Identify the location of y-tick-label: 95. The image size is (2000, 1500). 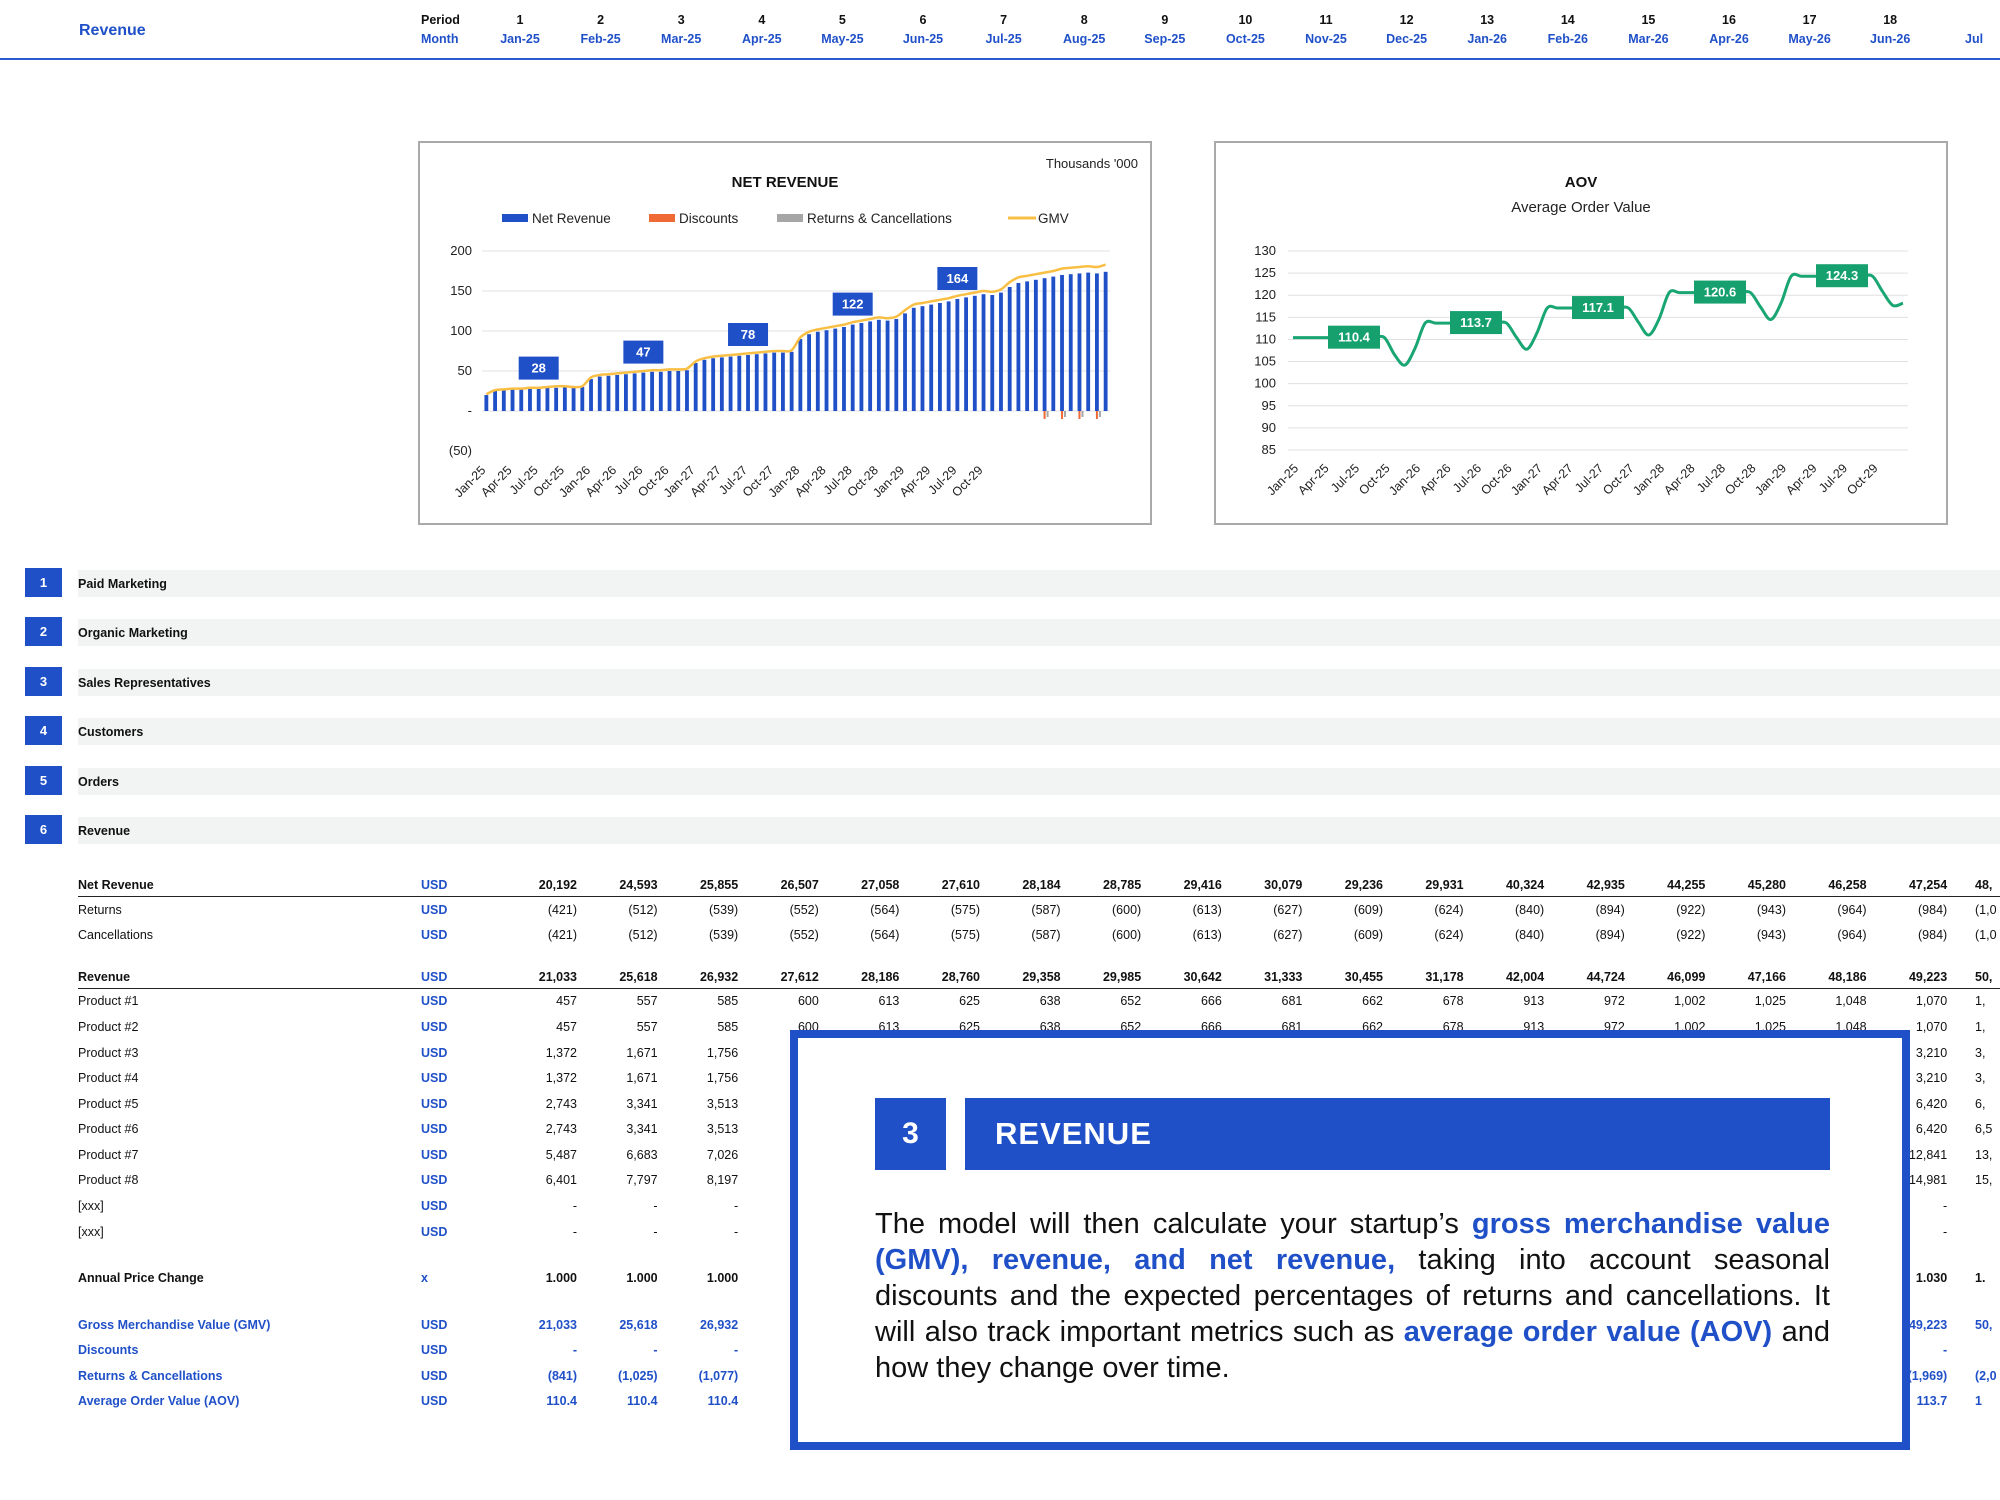
(1269, 405).